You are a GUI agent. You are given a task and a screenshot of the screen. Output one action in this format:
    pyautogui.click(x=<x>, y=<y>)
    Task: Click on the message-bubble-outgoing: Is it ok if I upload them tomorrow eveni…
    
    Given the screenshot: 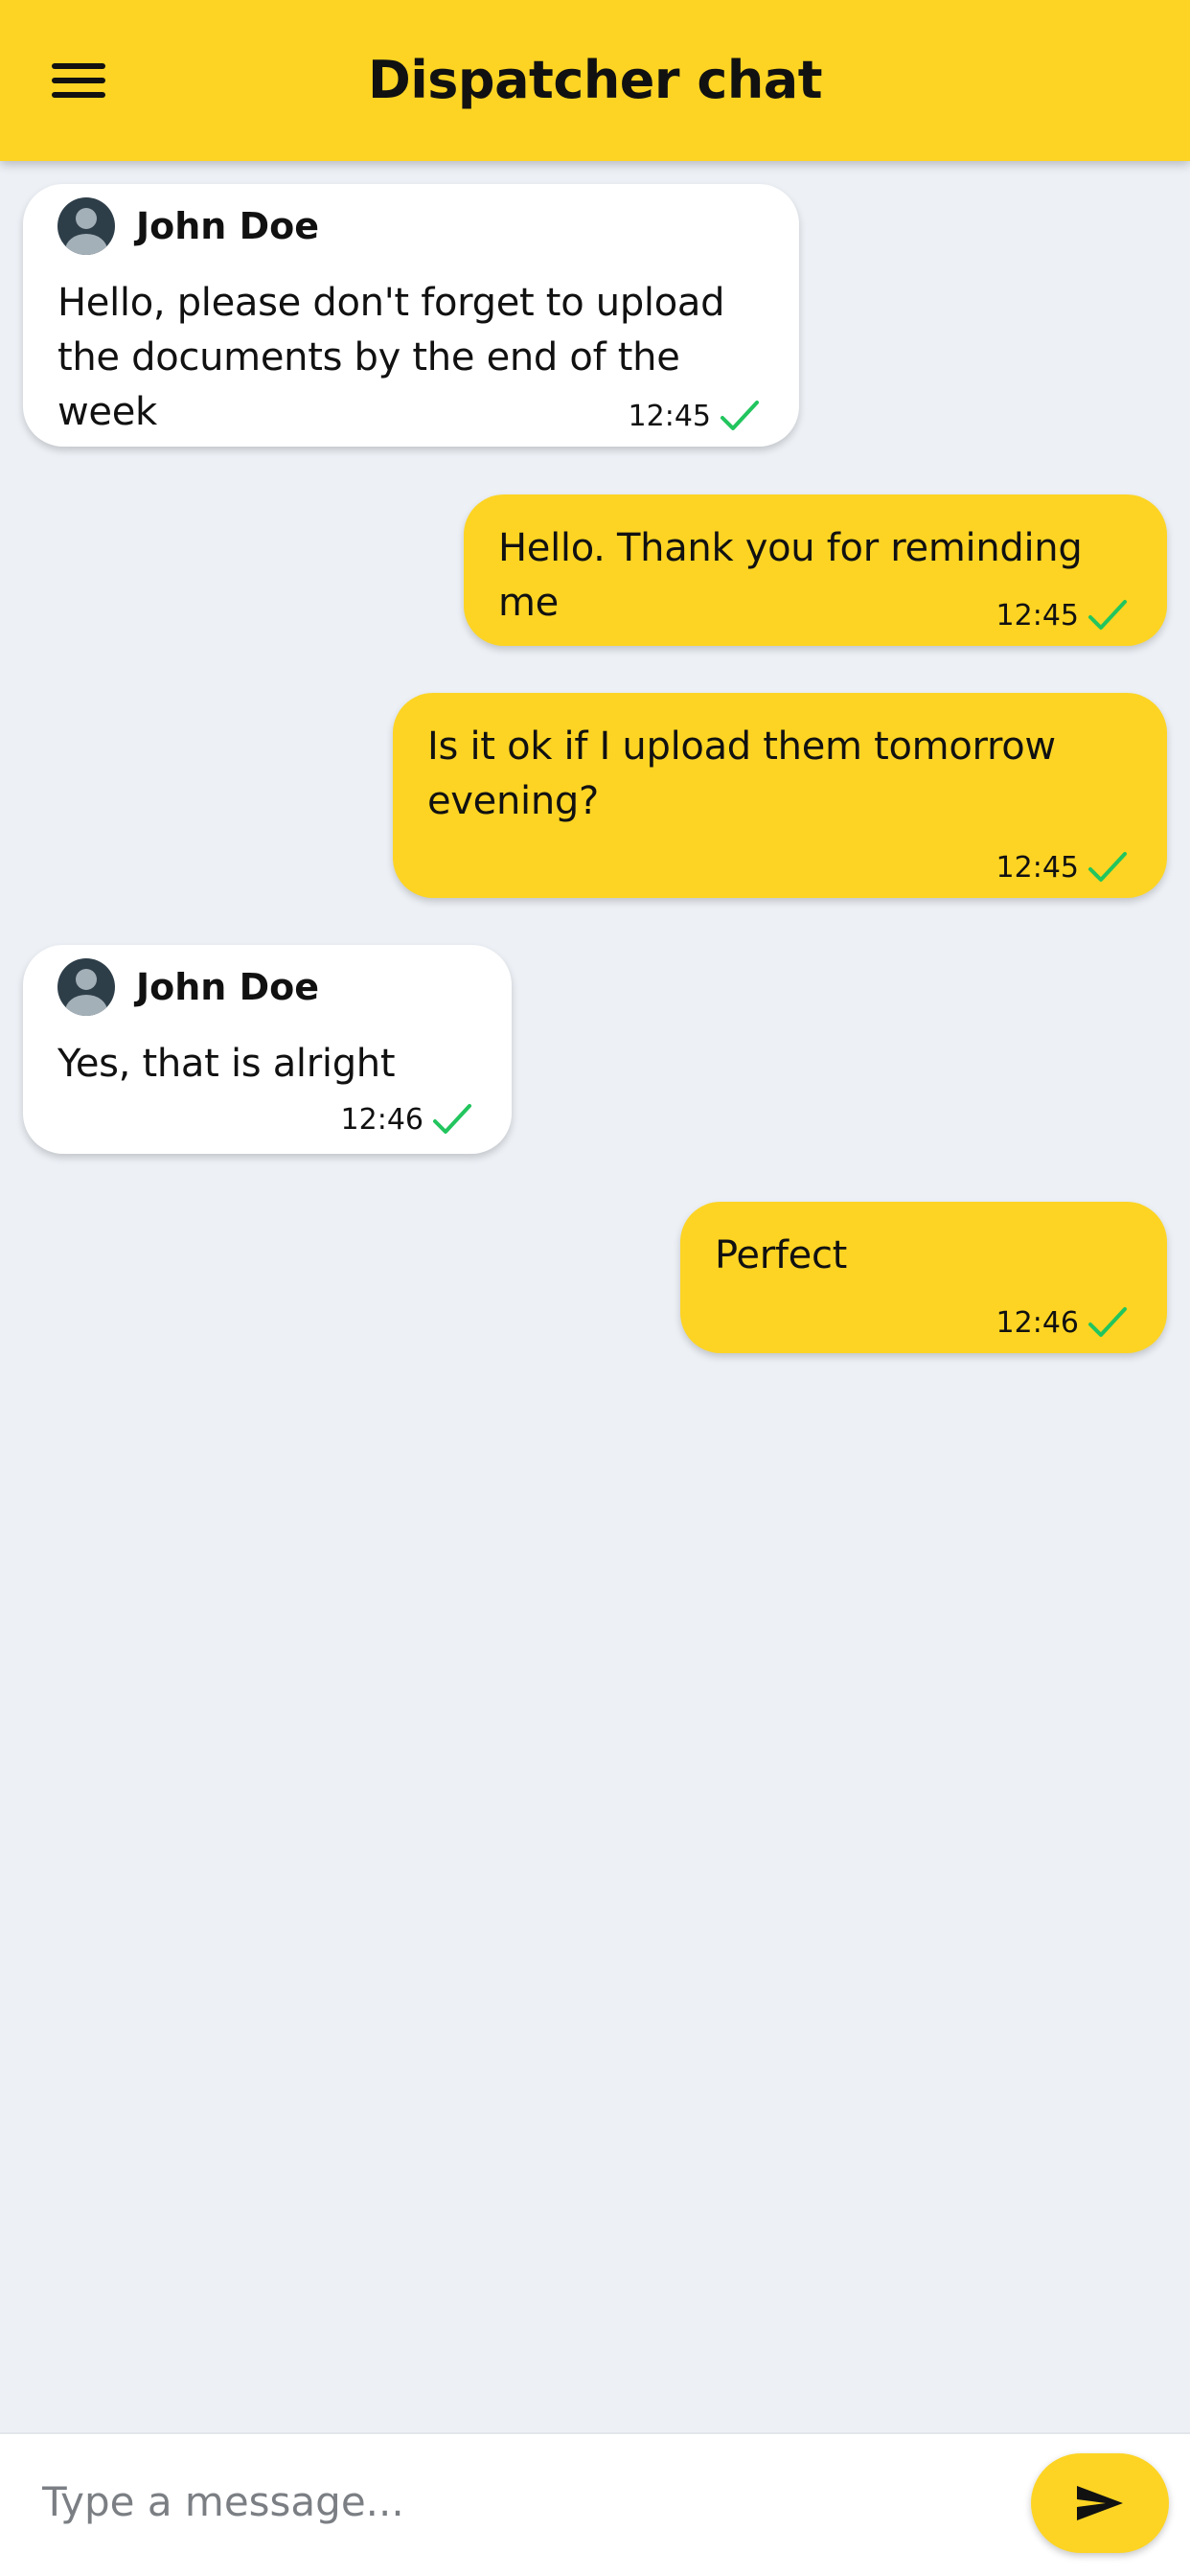 What is the action you would take?
    pyautogui.click(x=780, y=795)
    